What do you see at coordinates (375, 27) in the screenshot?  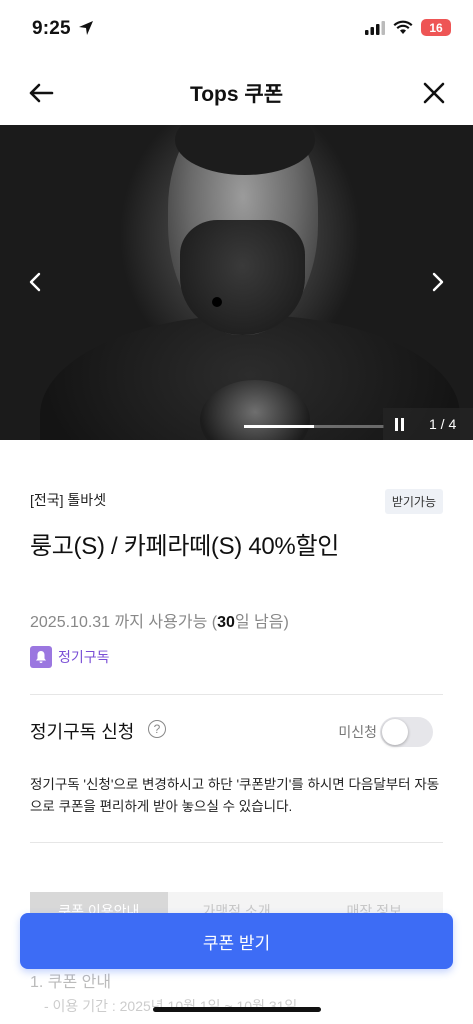 I see `signal-icon` at bounding box center [375, 27].